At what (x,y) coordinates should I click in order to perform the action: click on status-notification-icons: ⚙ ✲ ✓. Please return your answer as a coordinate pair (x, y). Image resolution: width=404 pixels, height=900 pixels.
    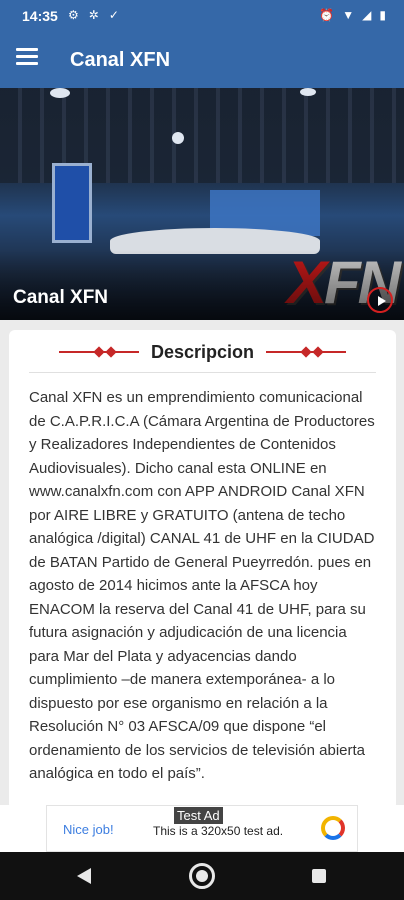
    Looking at the image, I should click on (93, 15).